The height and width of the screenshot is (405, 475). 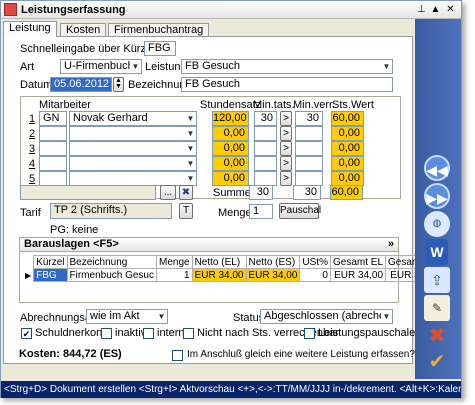 What do you see at coordinates (53, 118) in the screenshot?
I see `kuerzel-input: GN` at bounding box center [53, 118].